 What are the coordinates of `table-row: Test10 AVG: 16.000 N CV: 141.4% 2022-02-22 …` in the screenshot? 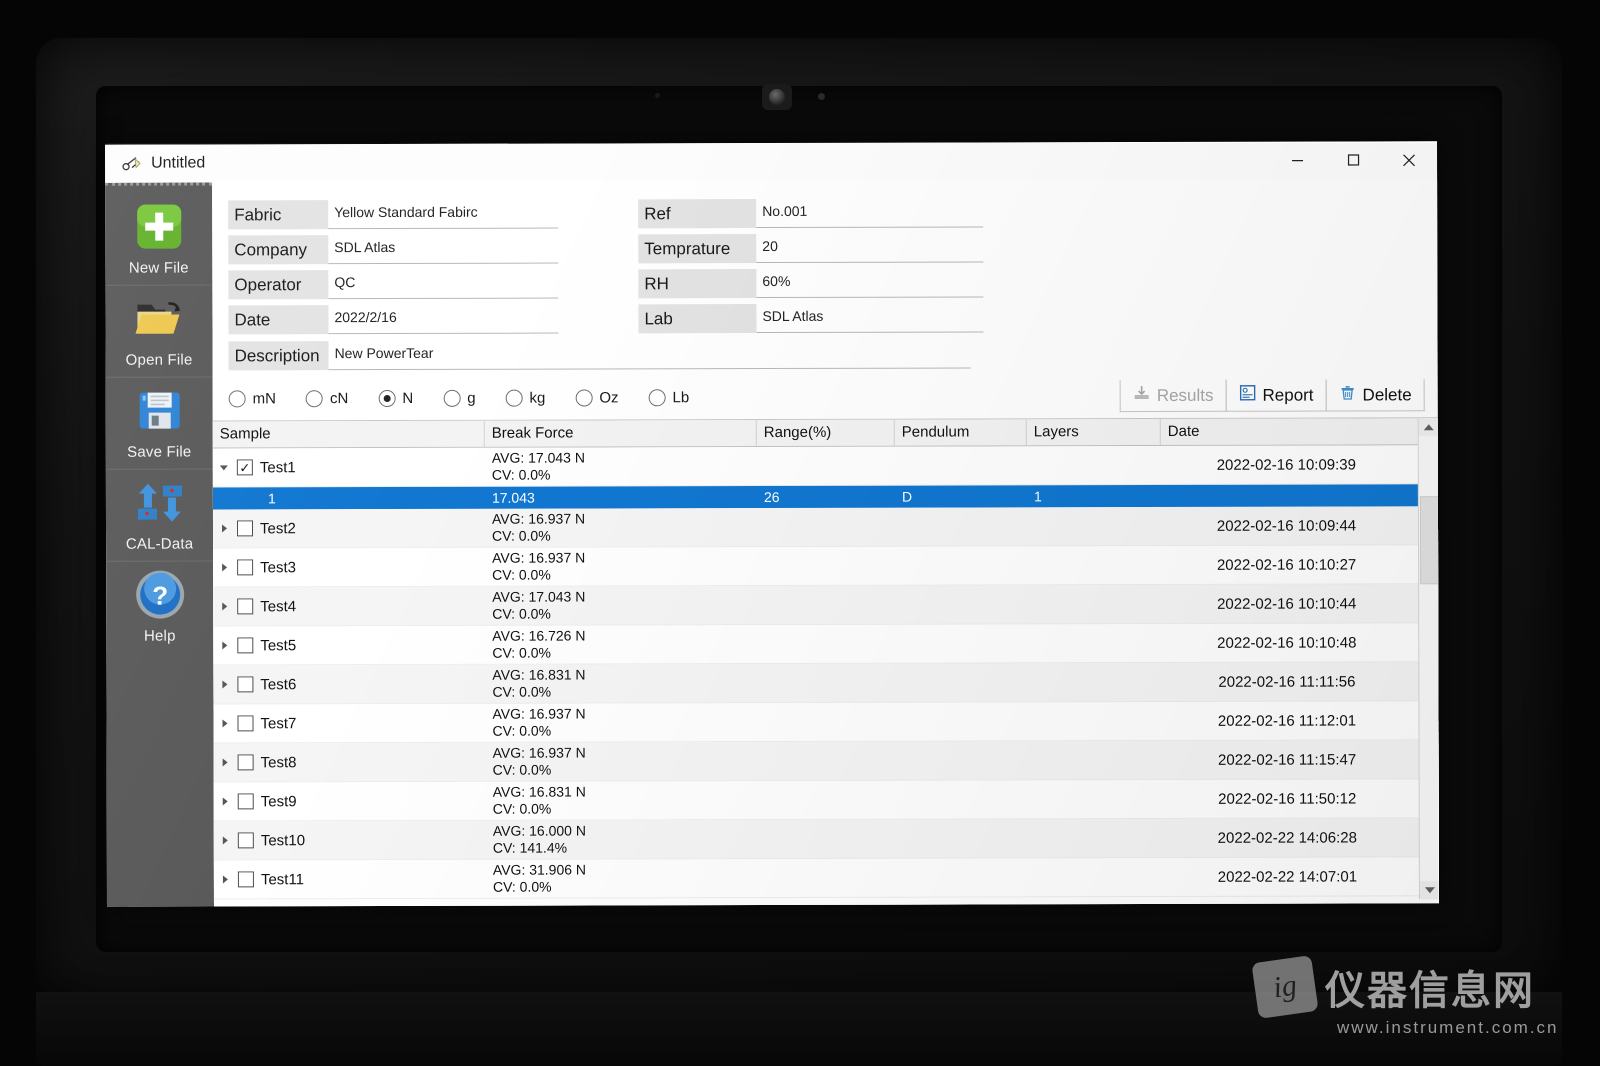 It's located at (826, 839).